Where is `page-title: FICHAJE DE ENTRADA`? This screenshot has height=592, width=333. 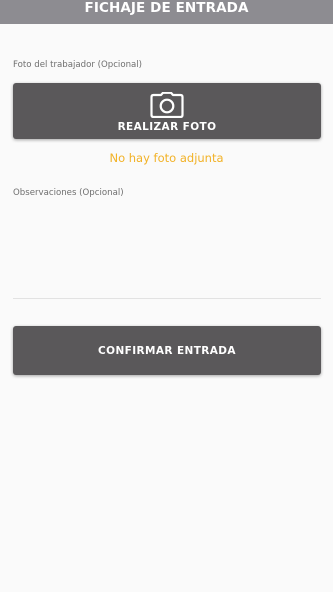 page-title: FICHAJE DE ENTRADA is located at coordinates (166, 8).